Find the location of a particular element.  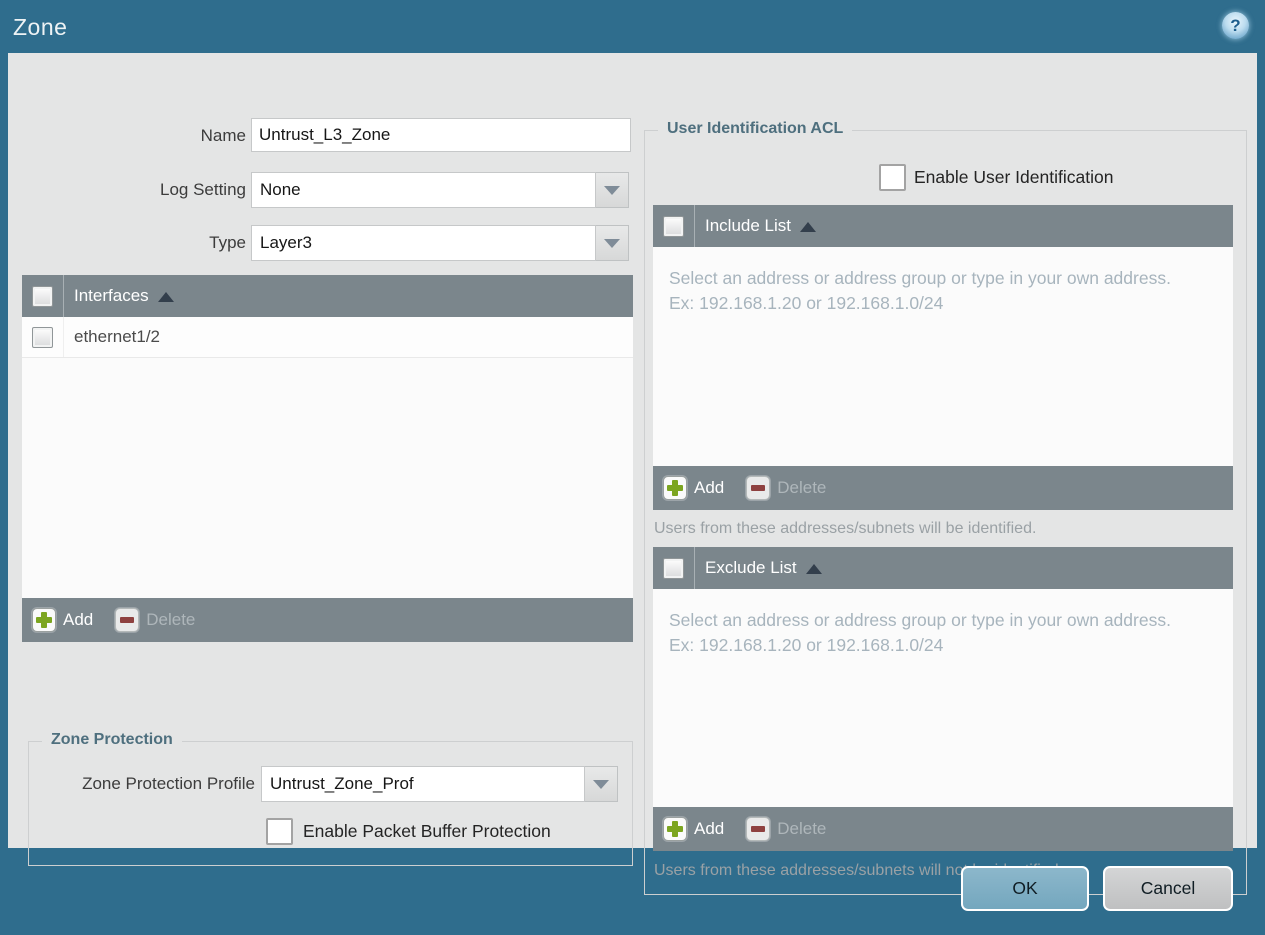

table-row: ethernet1/2 is located at coordinates (327, 337).